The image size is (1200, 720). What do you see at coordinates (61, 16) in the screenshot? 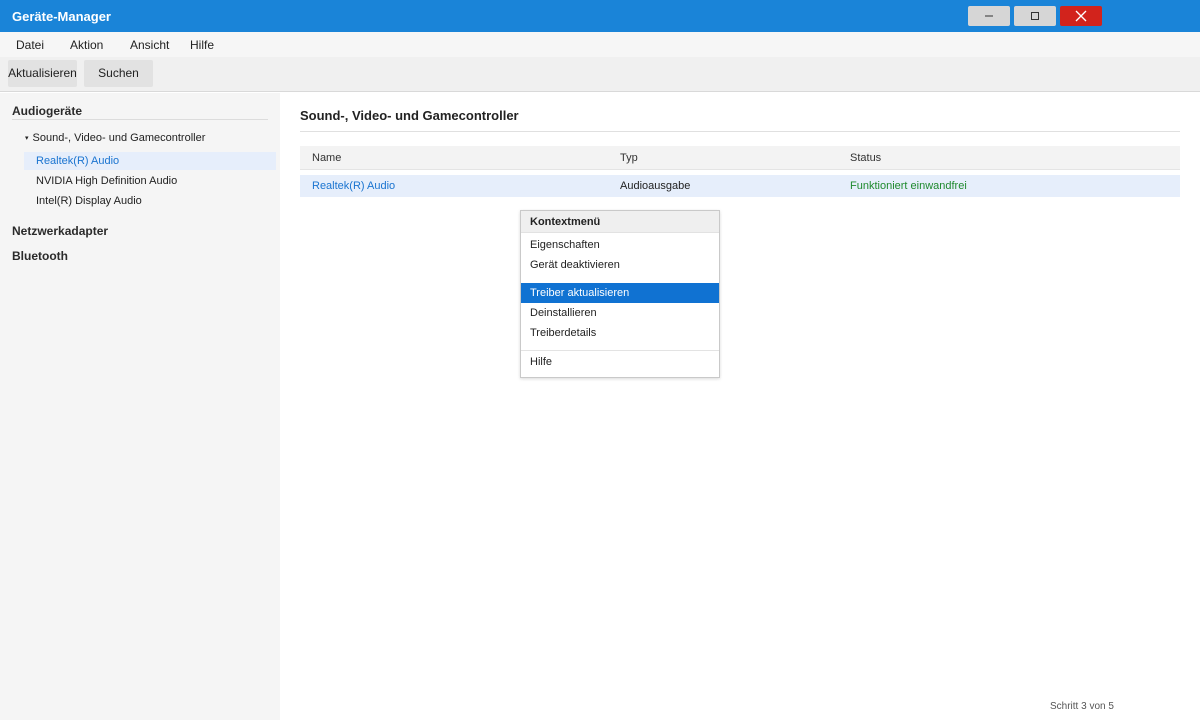
I see `window-title: Geräte-Manager` at bounding box center [61, 16].